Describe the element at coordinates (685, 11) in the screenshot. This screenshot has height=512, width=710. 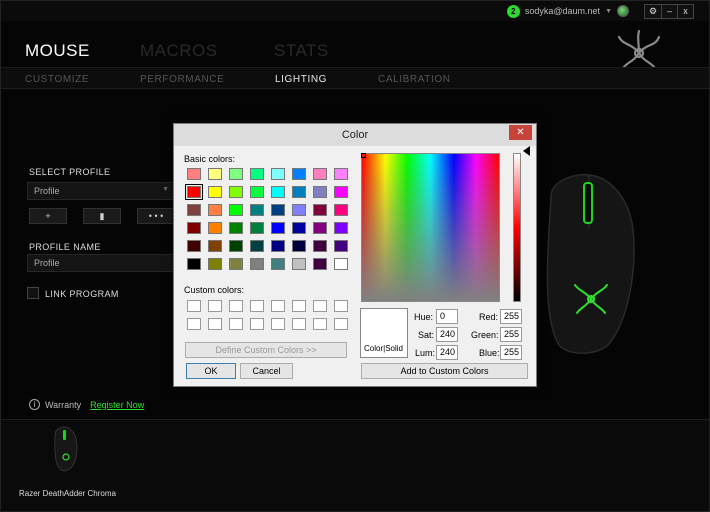
I see `close-button: x` at that location.